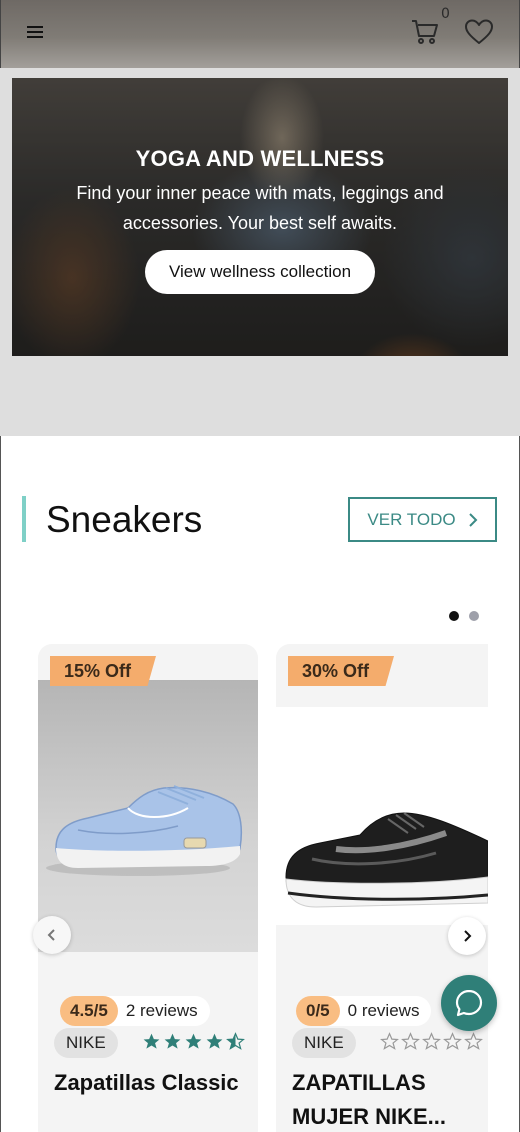 Image resolution: width=520 pixels, height=1132 pixels. What do you see at coordinates (318, 1011) in the screenshot?
I see `rating-score: 0/5` at bounding box center [318, 1011].